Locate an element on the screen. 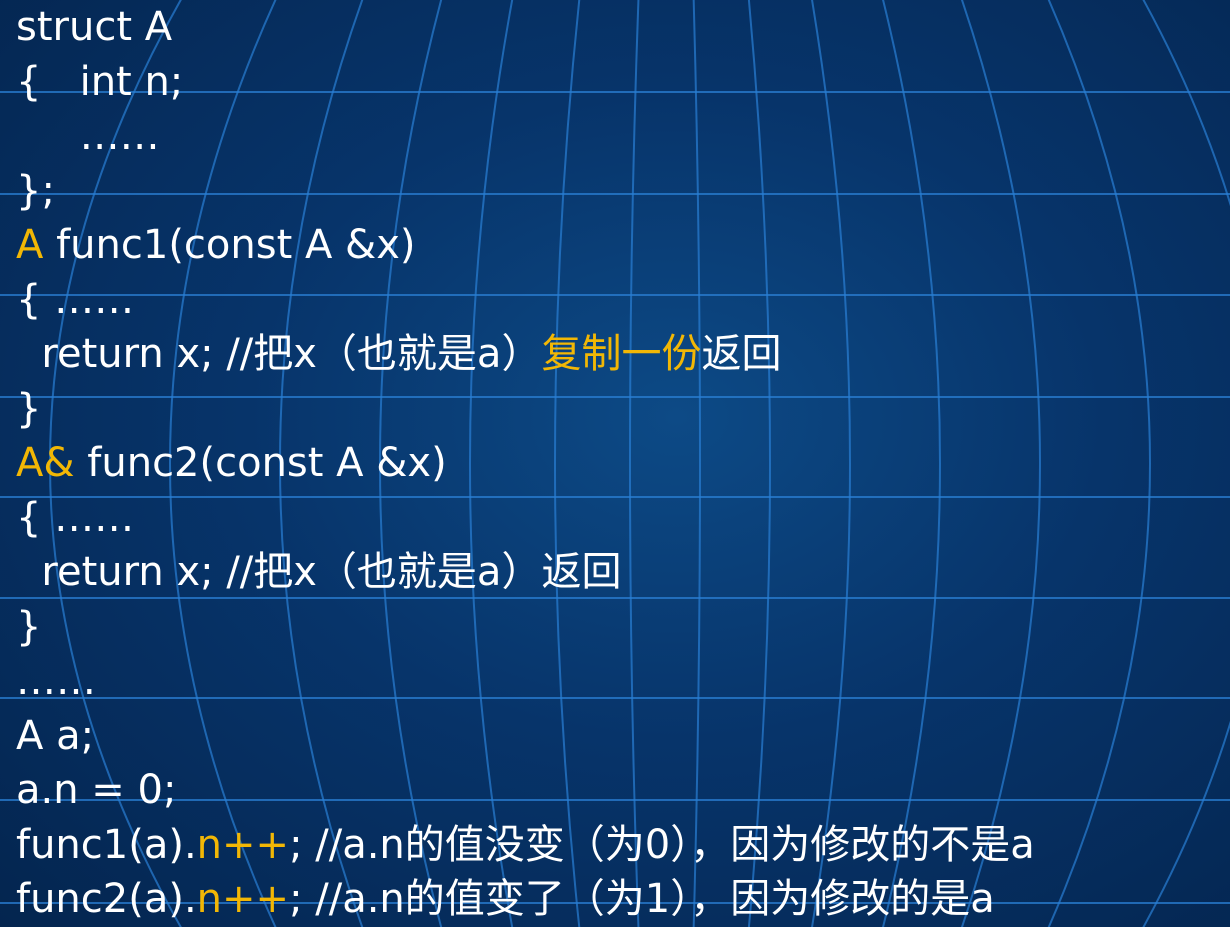 The width and height of the screenshot is (1230, 927). code-text: A a; is located at coordinates (55, 735).